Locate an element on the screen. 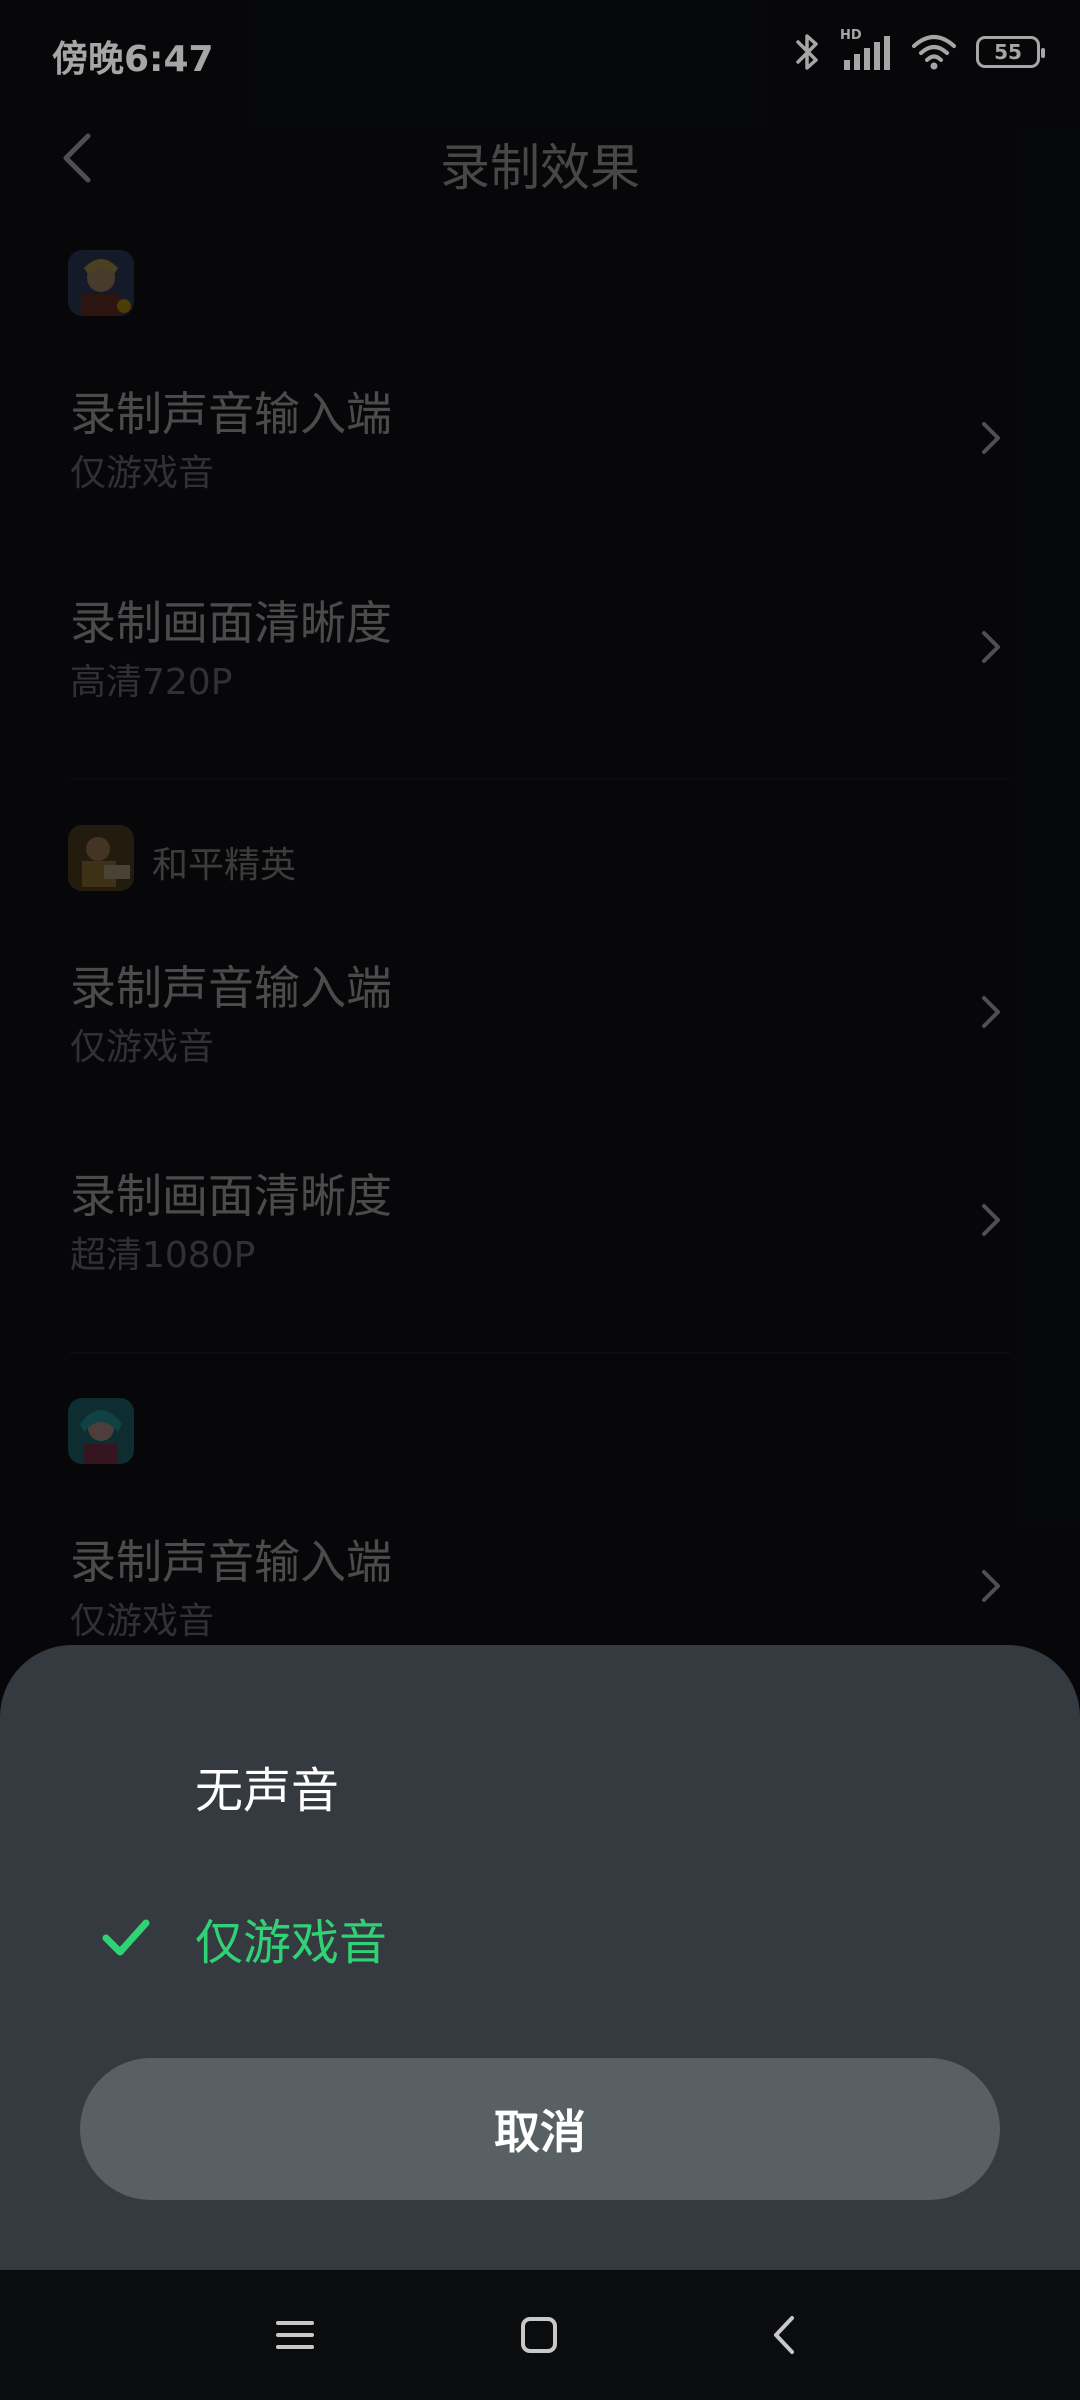  option-game-audio-only: 仅游戏音 is located at coordinates (540, 1933).